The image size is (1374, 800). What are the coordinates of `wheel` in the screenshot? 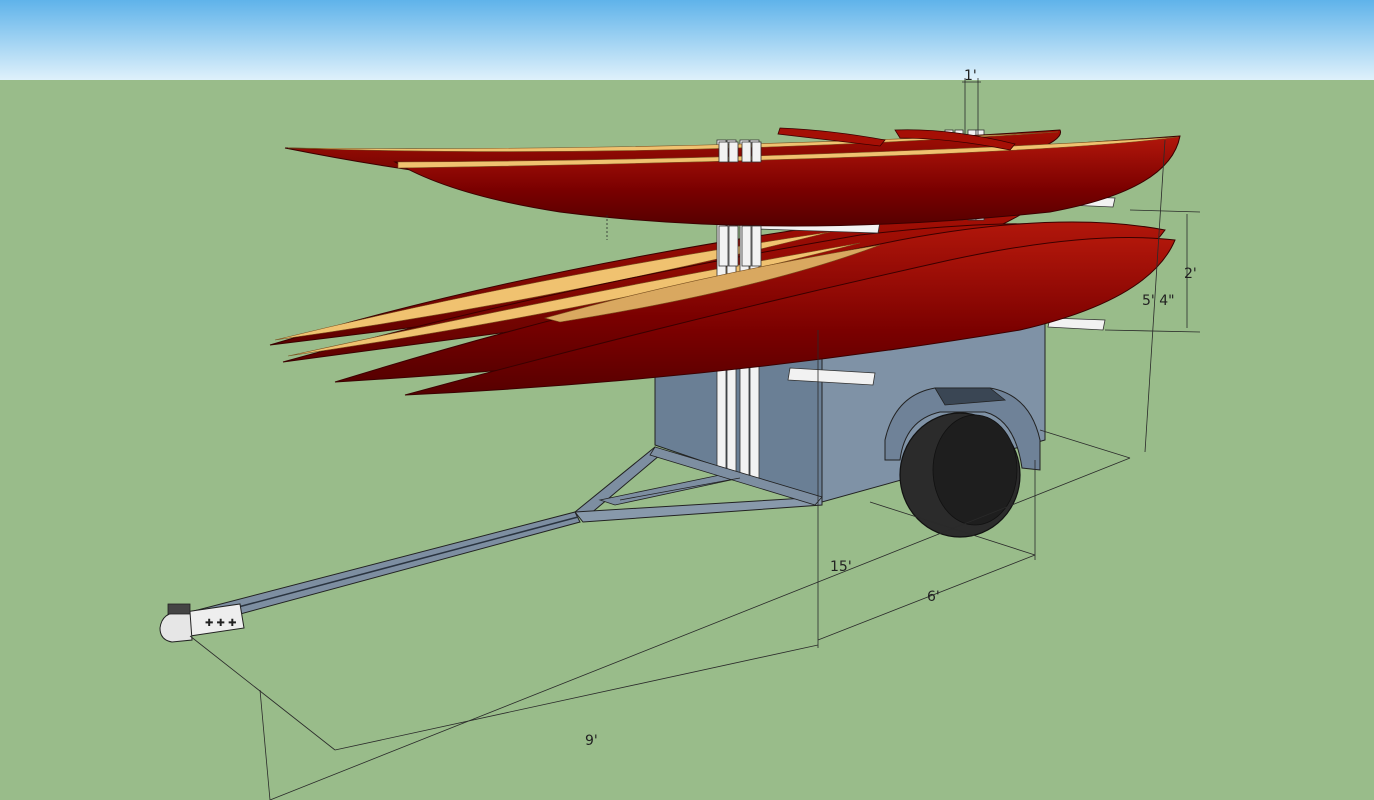 It's located at (960, 475).